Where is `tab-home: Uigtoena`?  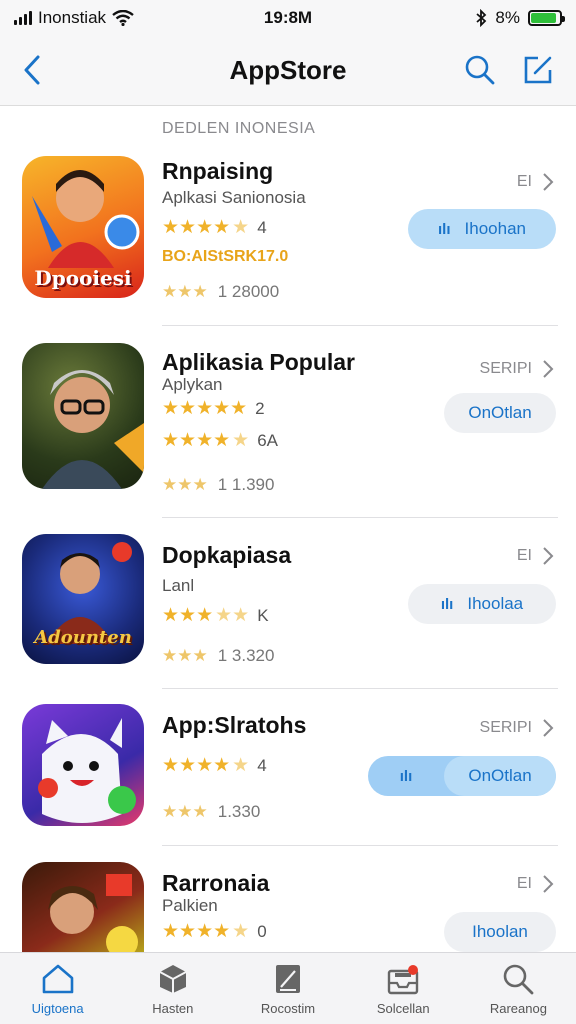
tab-home: Uigtoena is located at coordinates (57, 988).